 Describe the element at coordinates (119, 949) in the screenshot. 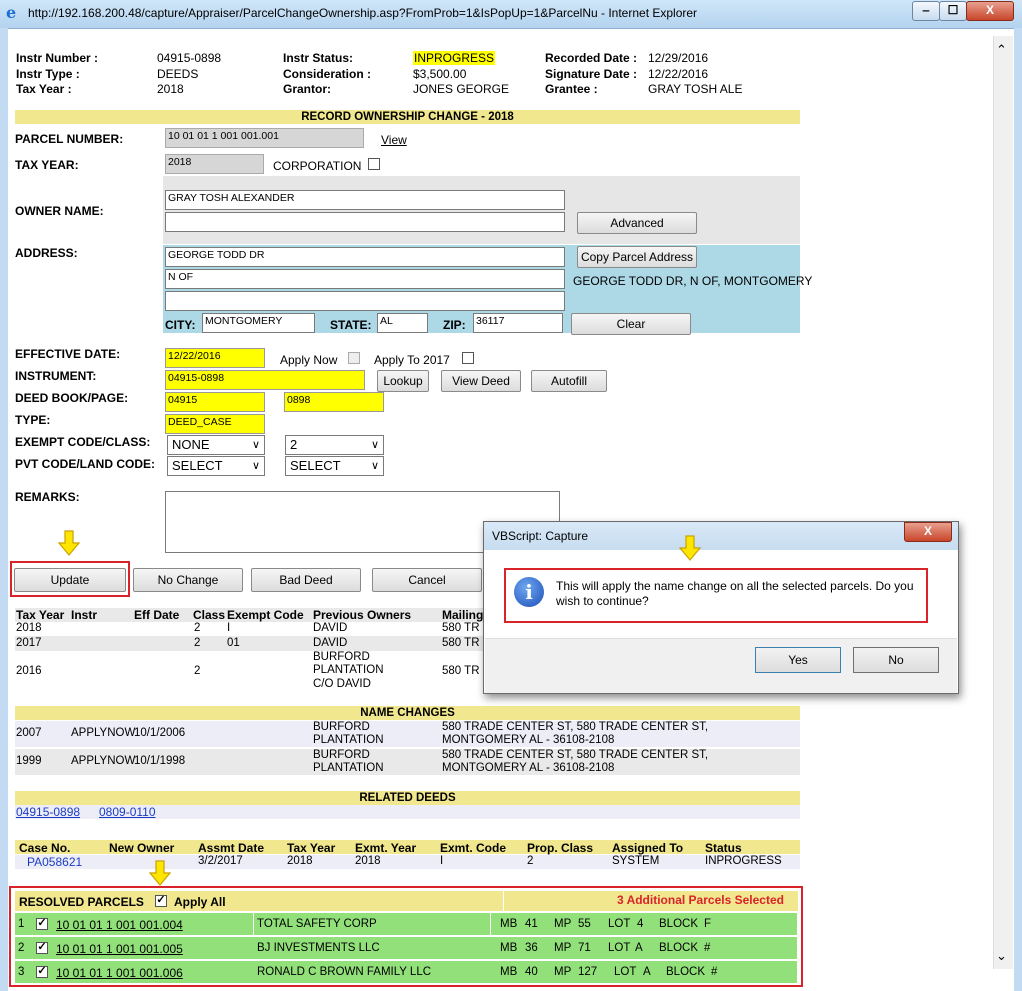

I see `resolved-row2-parcel-link: 10 01 01 1 001 001.005` at that location.